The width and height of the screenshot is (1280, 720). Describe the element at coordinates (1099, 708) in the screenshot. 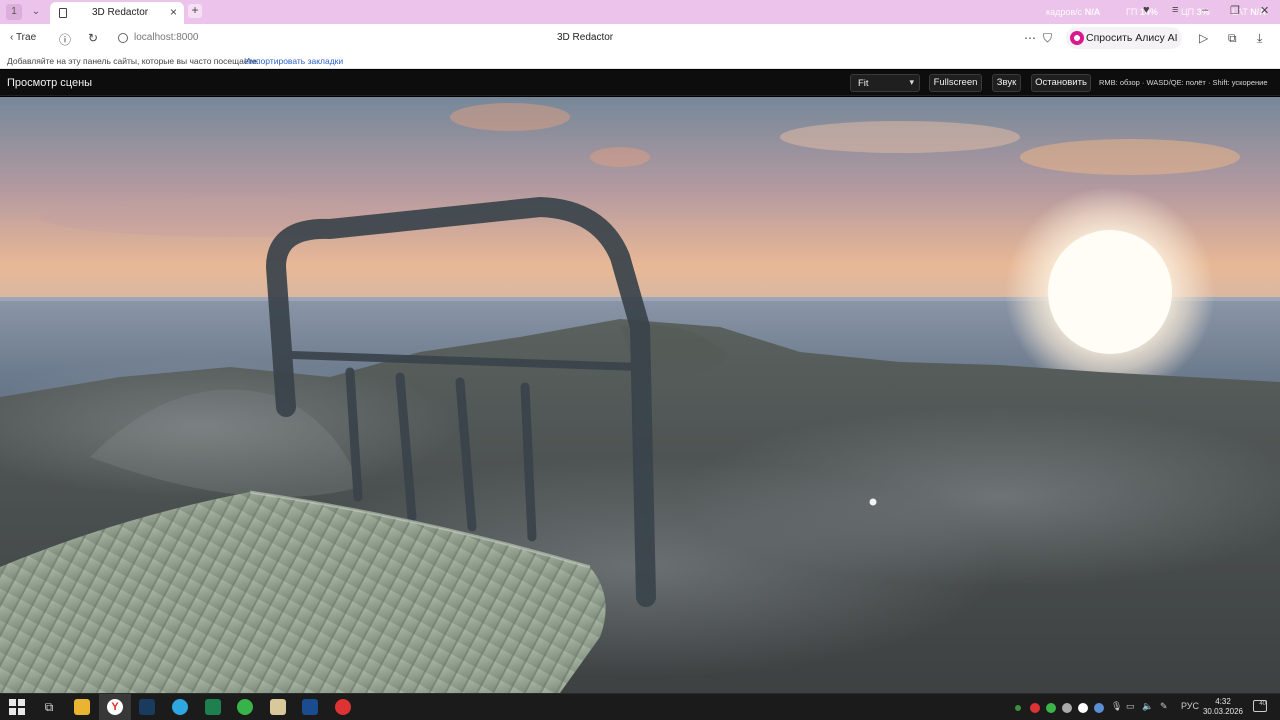

I see `tray-steam-icon` at that location.